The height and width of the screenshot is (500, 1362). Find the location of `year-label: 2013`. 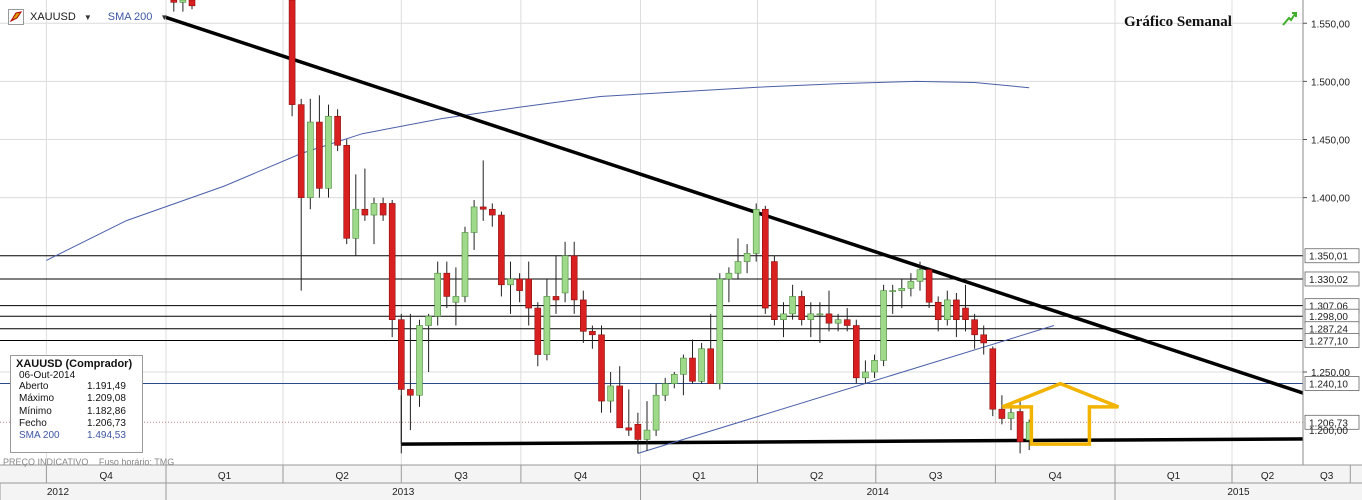

year-label: 2013 is located at coordinates (403, 492).